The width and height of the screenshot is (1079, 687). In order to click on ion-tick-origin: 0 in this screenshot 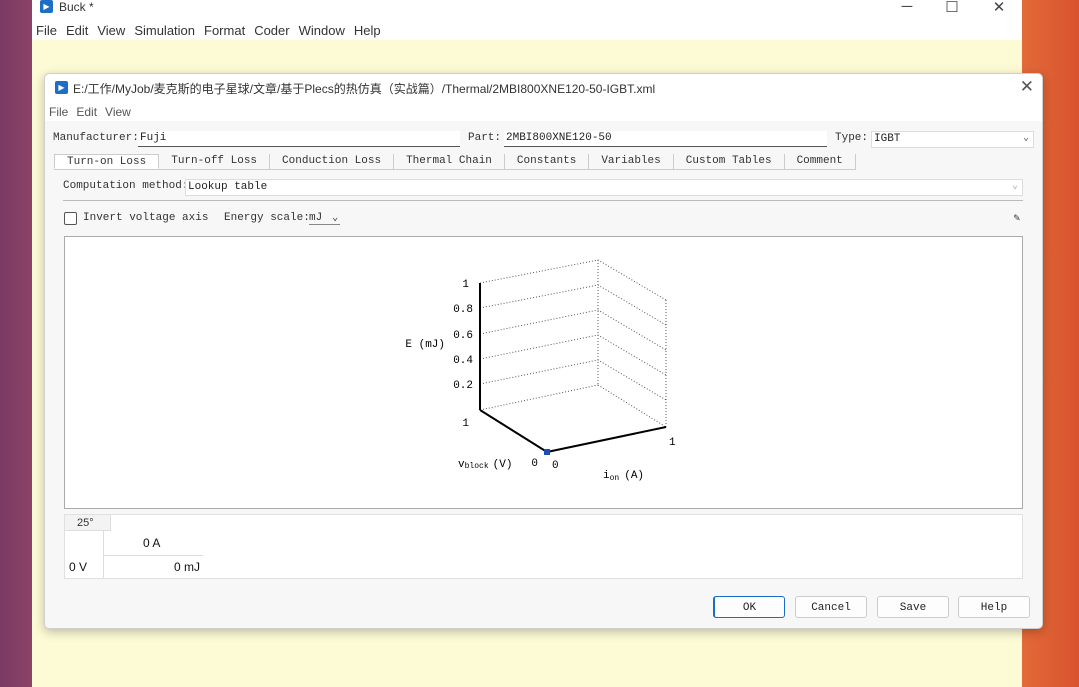, I will do `click(555, 466)`.